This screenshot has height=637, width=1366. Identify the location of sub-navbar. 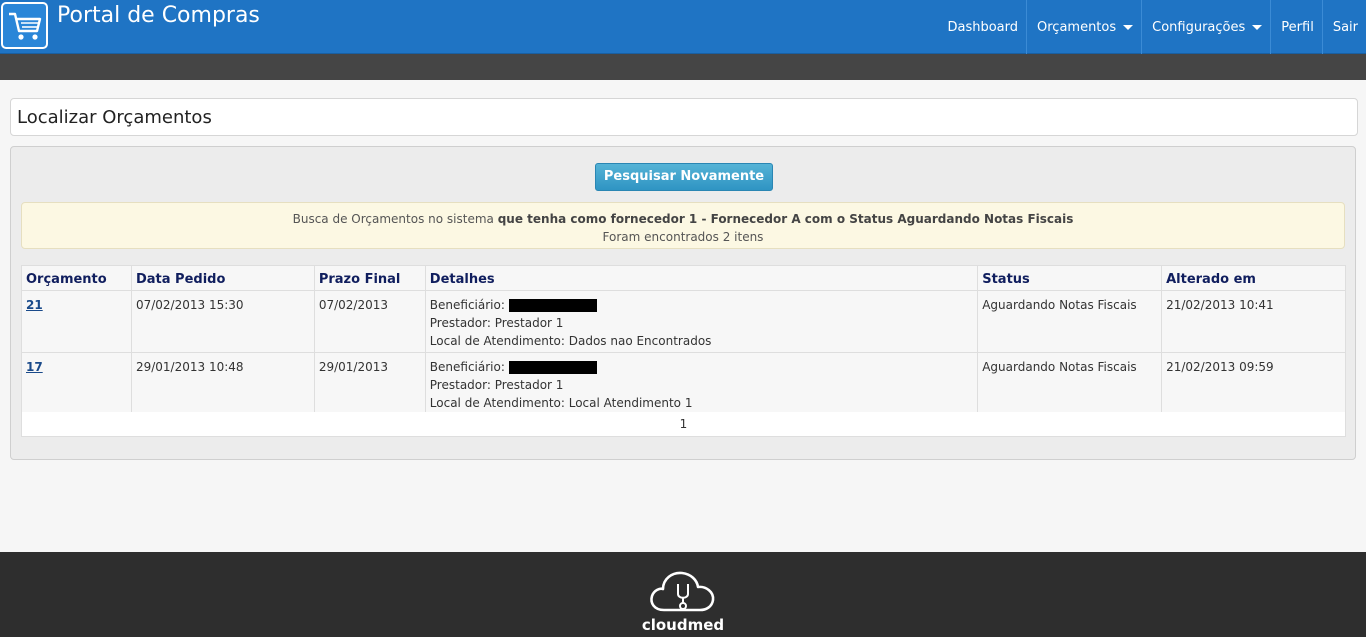
(683, 67).